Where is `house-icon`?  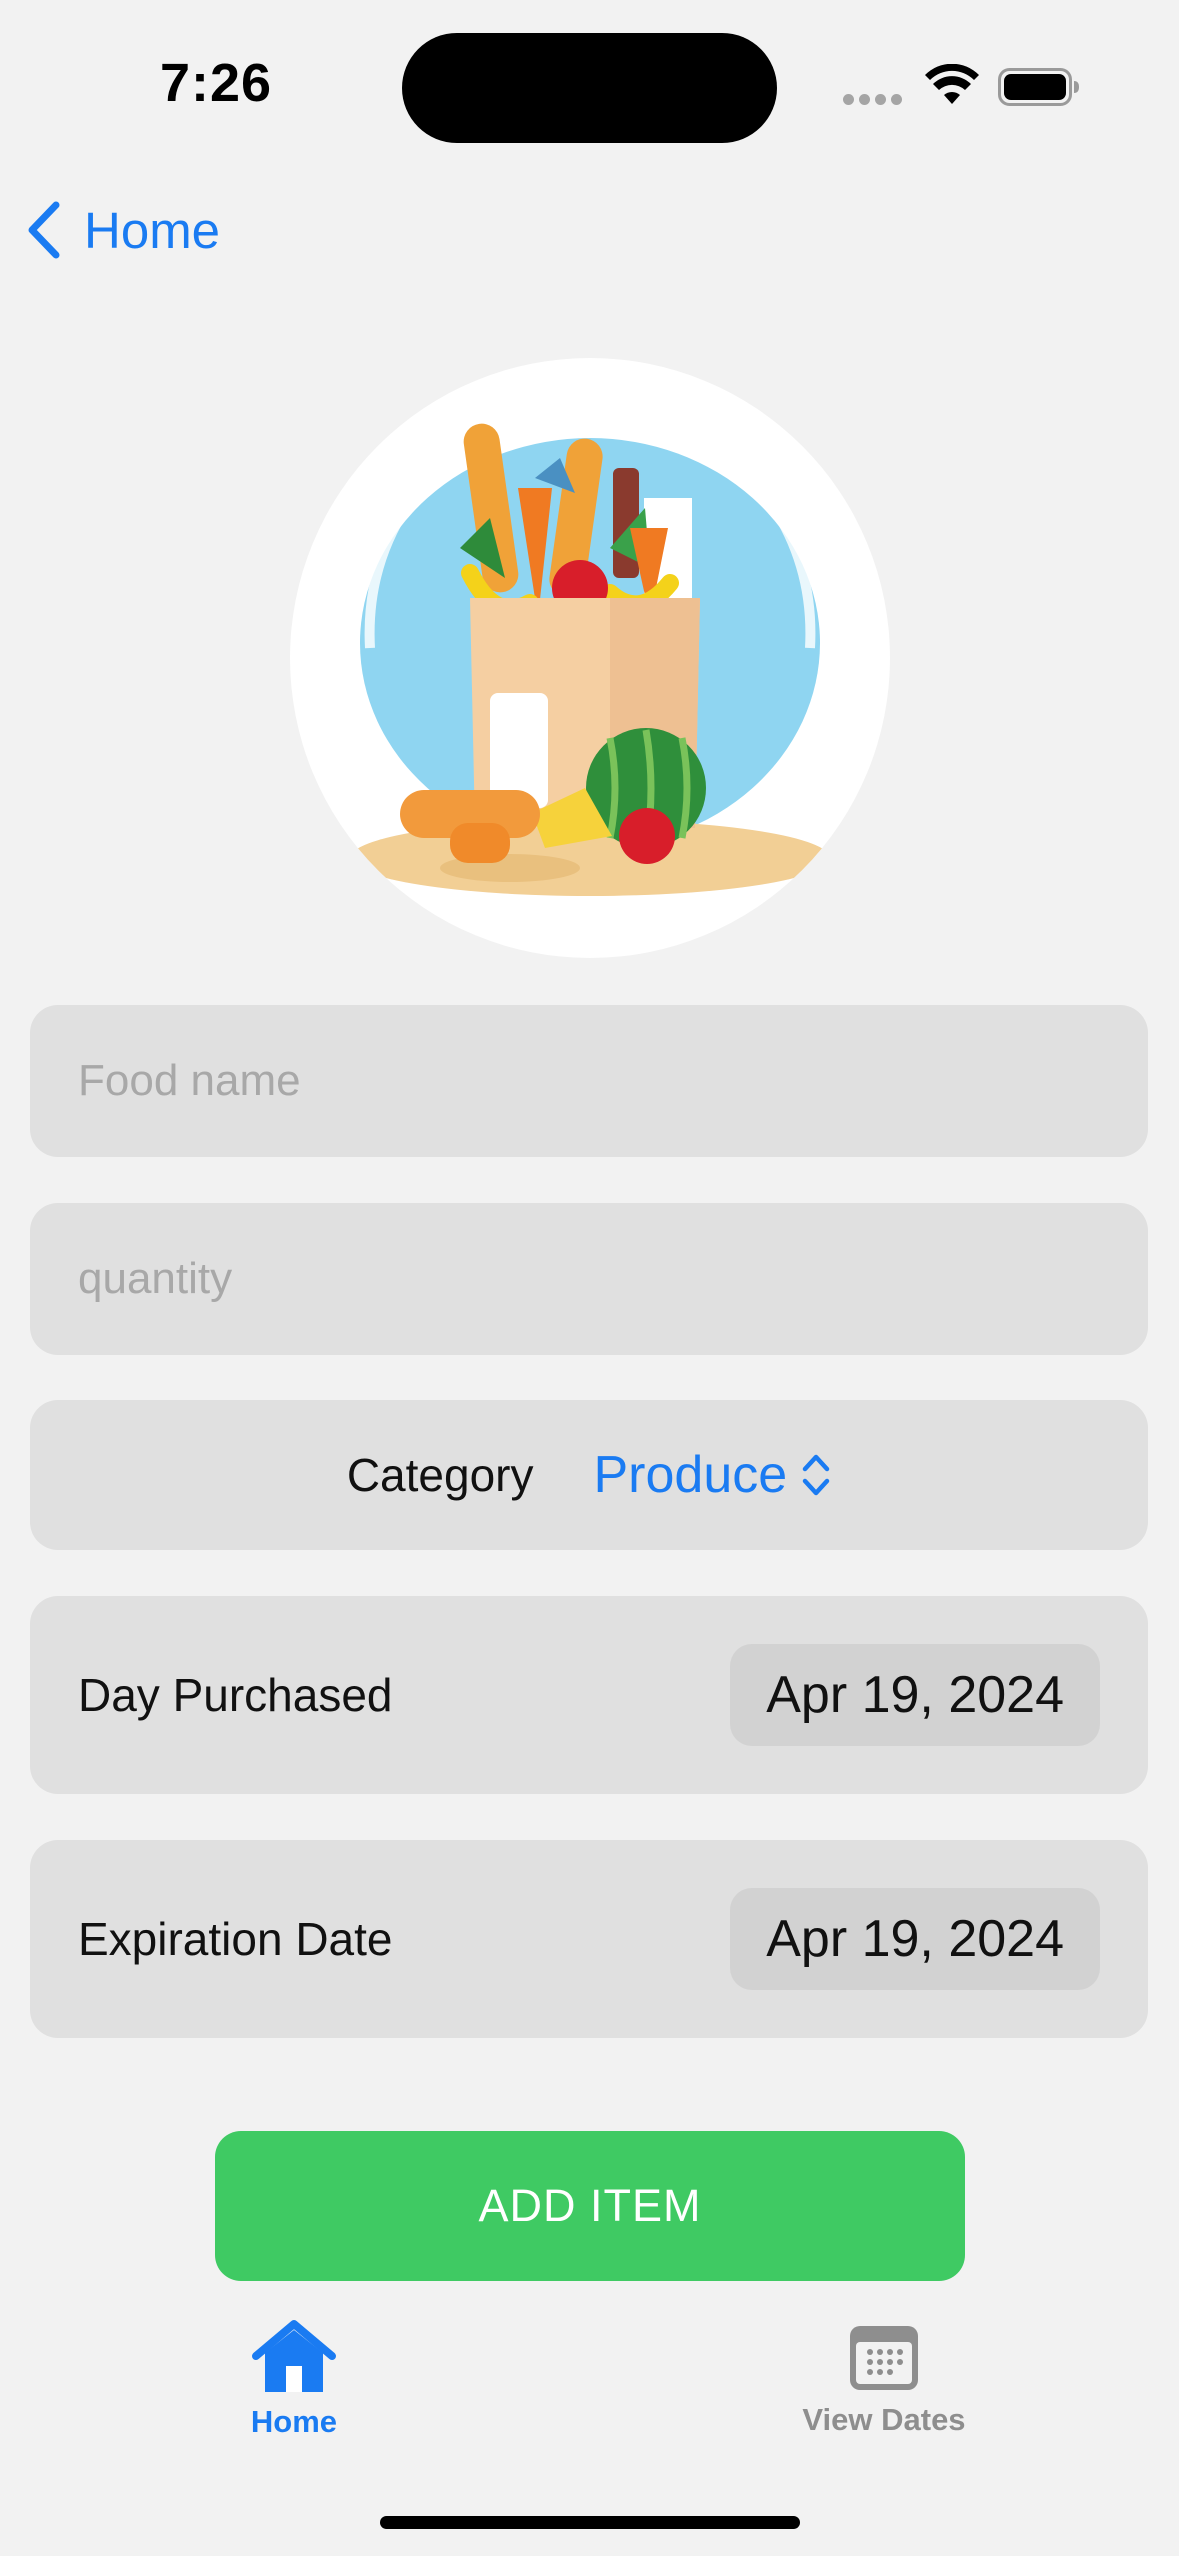 house-icon is located at coordinates (294, 2356).